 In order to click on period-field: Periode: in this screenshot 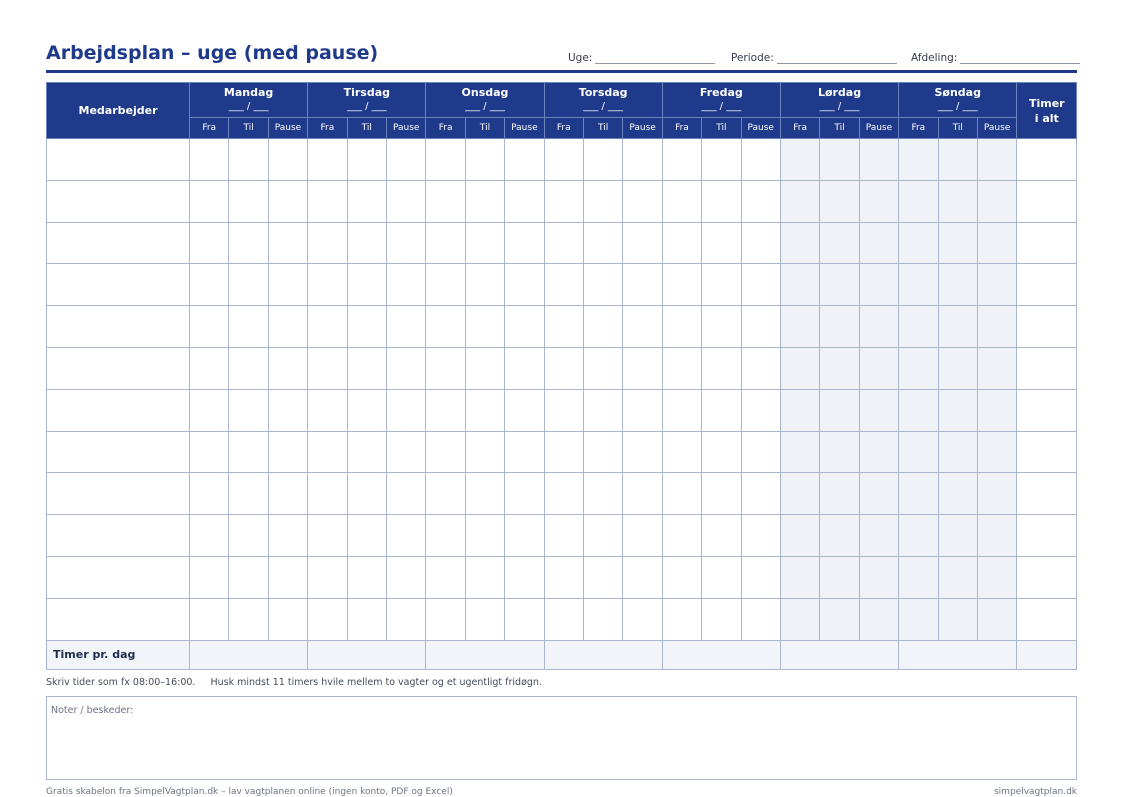, I will do `click(814, 58)`.